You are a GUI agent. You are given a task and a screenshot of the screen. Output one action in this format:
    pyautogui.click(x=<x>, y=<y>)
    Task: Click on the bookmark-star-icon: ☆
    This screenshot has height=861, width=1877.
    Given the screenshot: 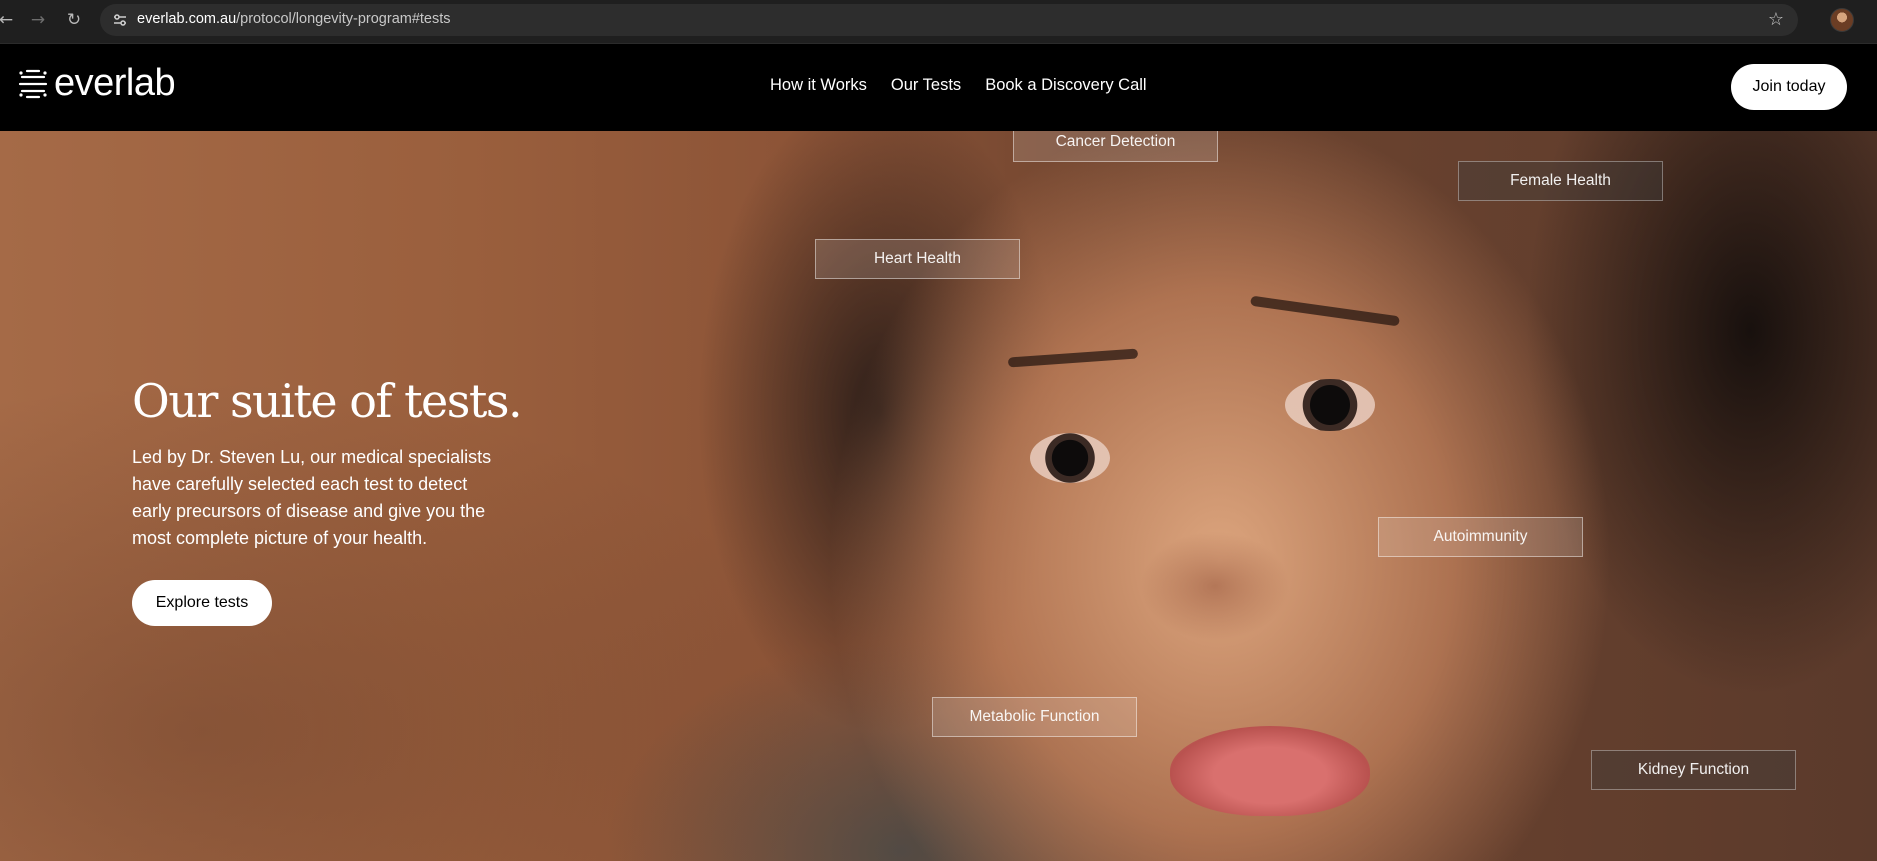 What is the action you would take?
    pyautogui.click(x=1776, y=19)
    